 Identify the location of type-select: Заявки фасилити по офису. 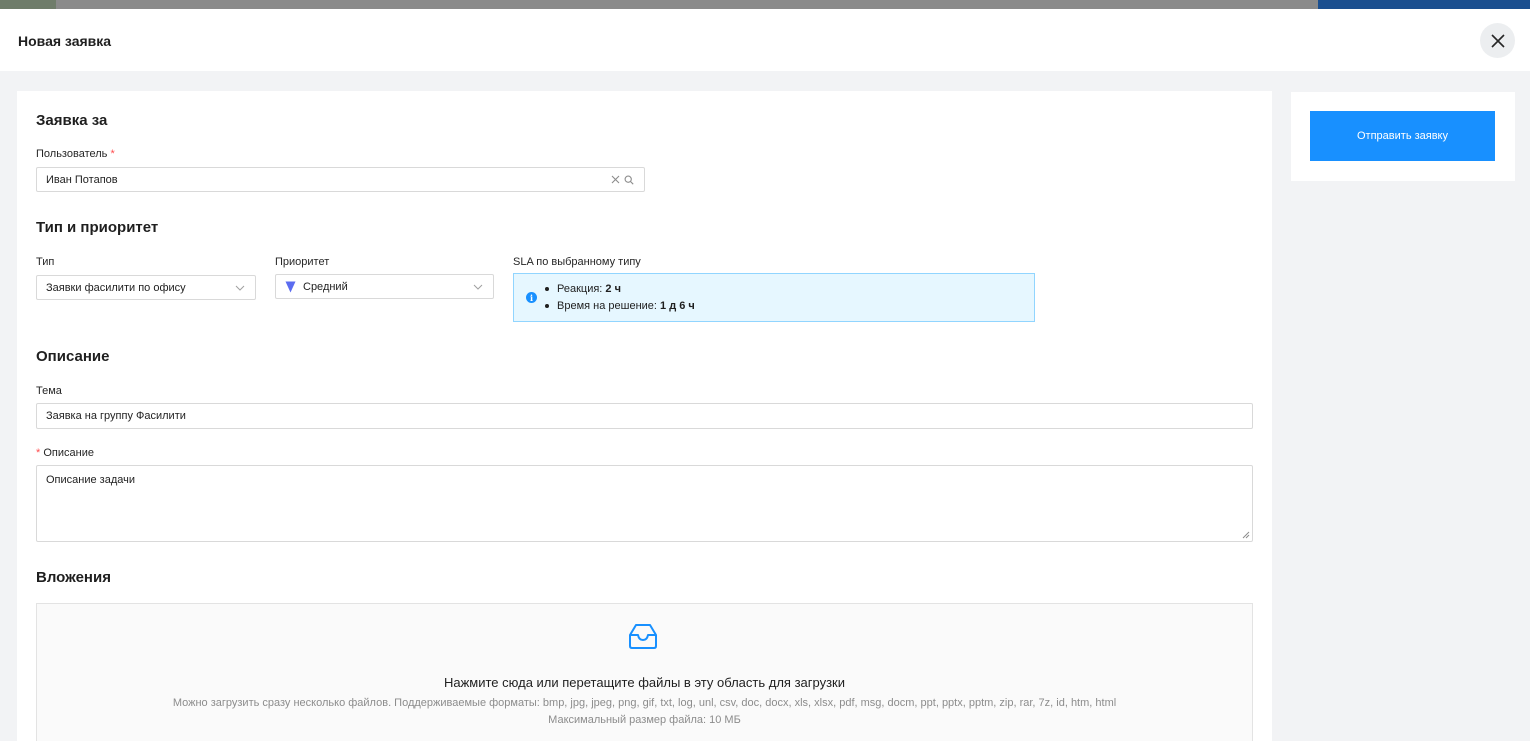
(146, 287).